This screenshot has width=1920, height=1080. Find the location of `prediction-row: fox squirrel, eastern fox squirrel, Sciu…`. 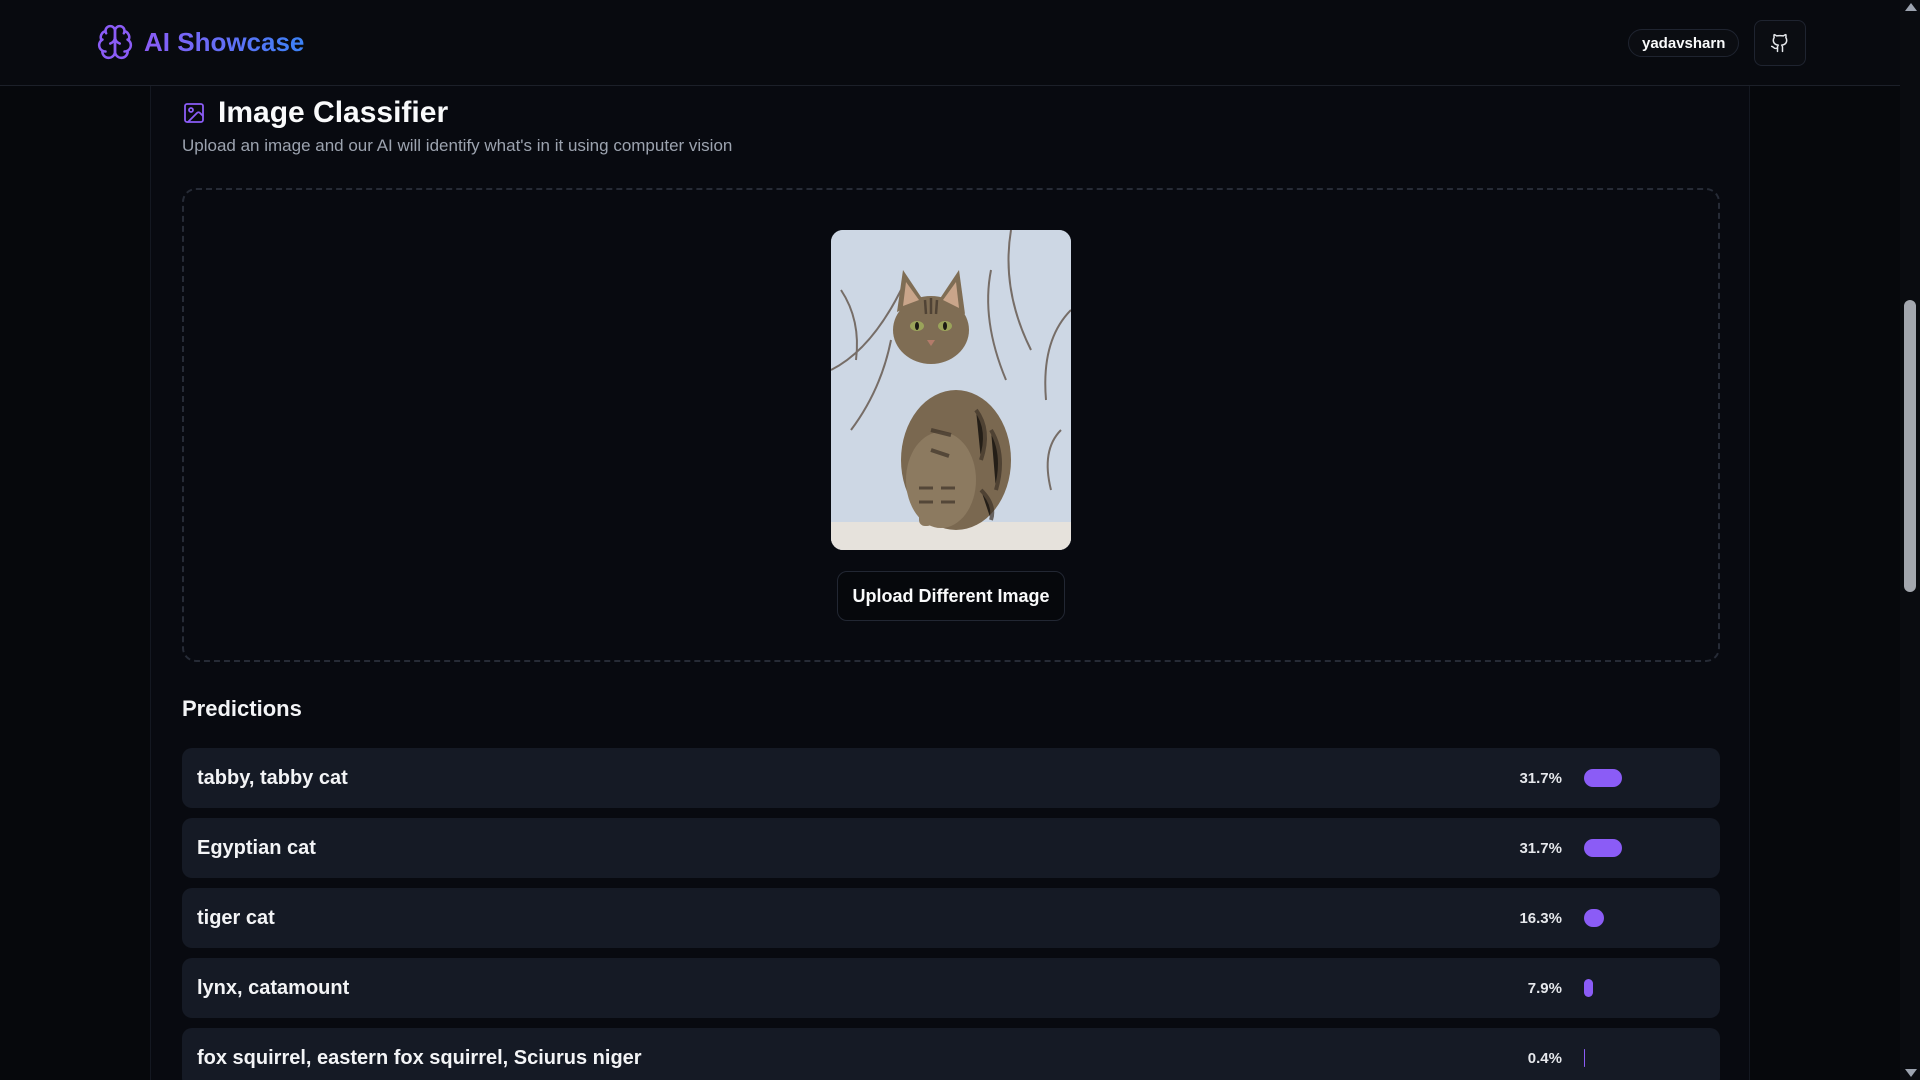

prediction-row: fox squirrel, eastern fox squirrel, Sciu… is located at coordinates (951, 1054).